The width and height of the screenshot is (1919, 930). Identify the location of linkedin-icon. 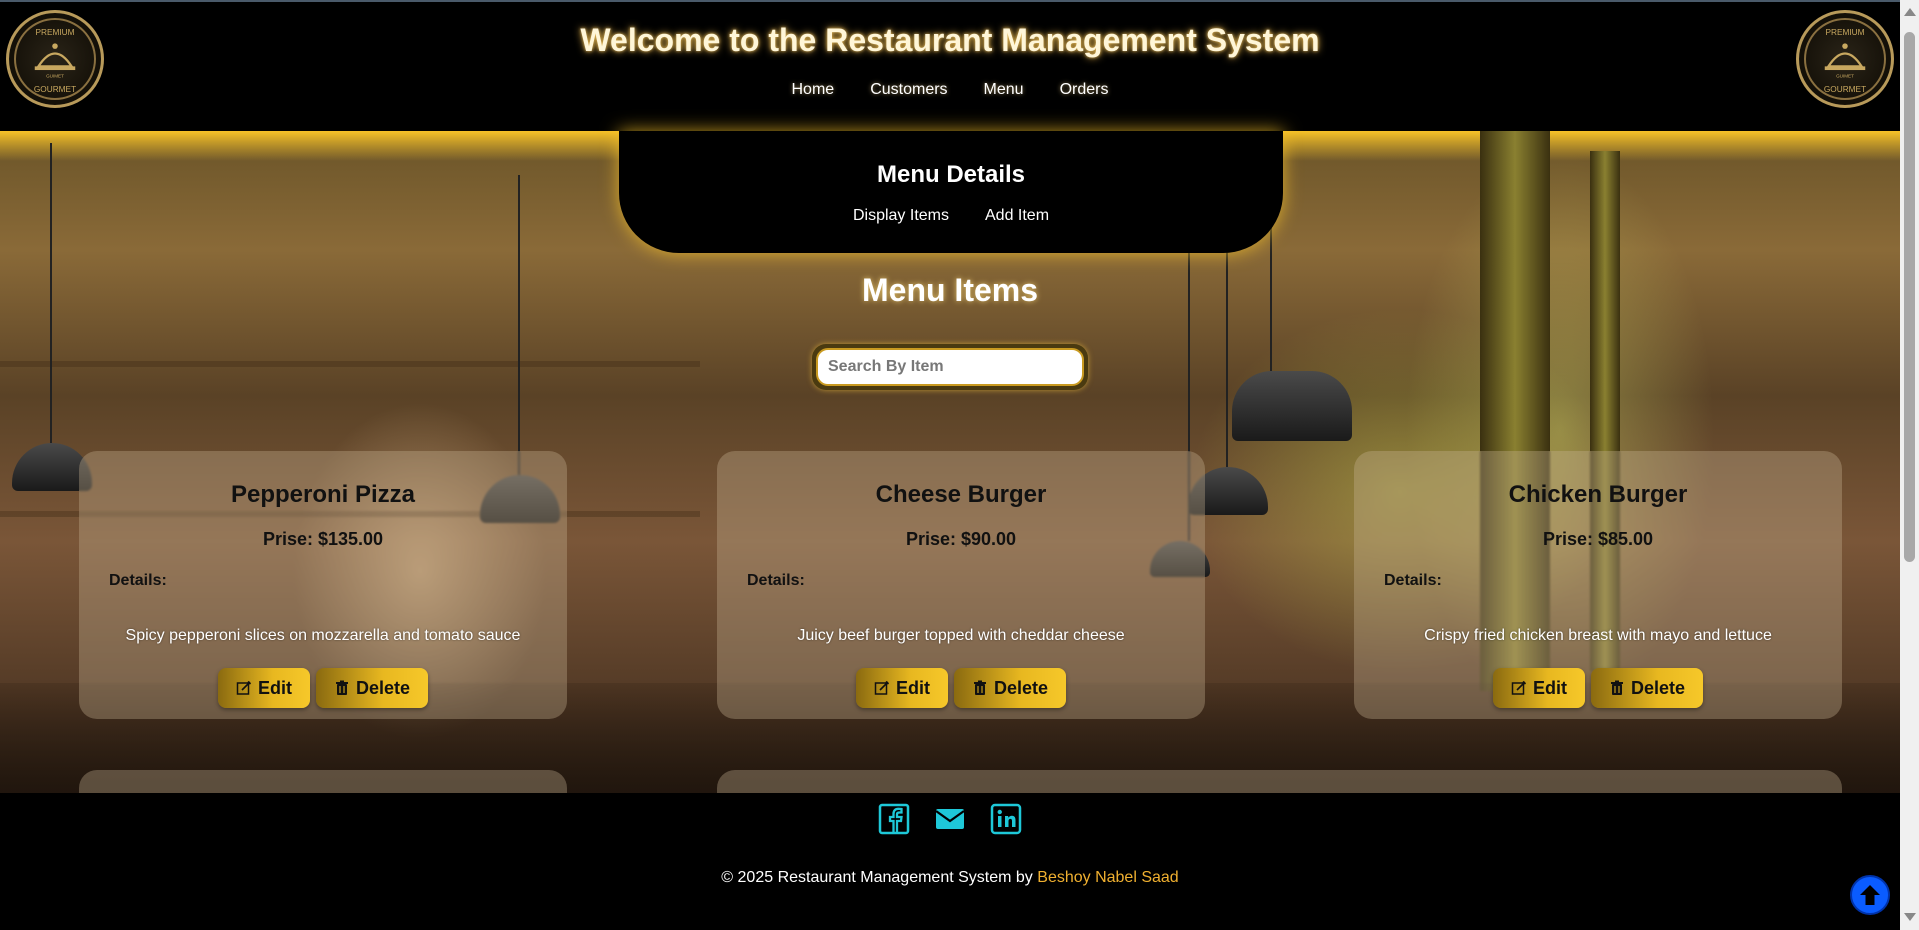
(1006, 819).